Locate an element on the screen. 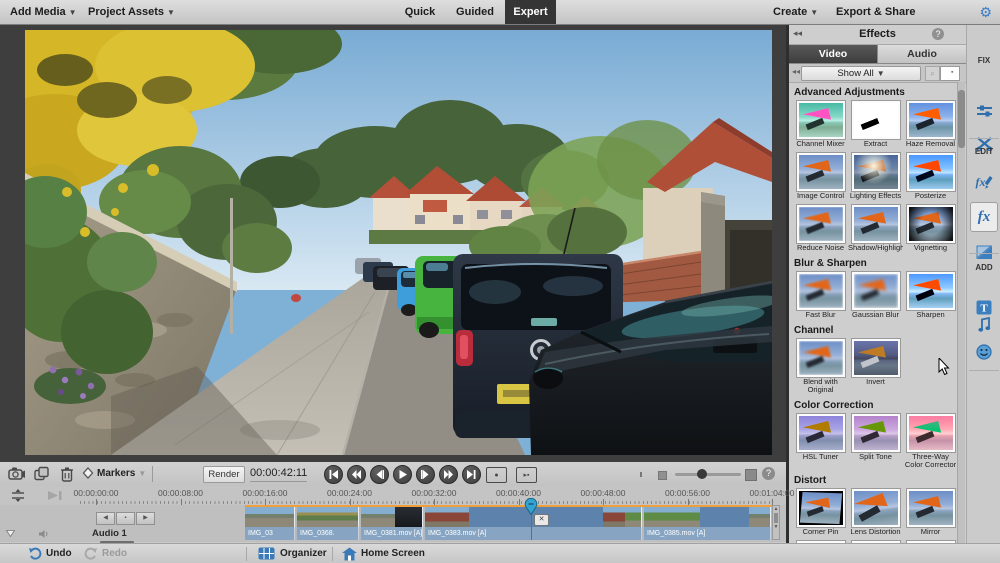 The width and height of the screenshot is (1000, 563). mini-monitor-icon: ▸▪ is located at coordinates (526, 475).